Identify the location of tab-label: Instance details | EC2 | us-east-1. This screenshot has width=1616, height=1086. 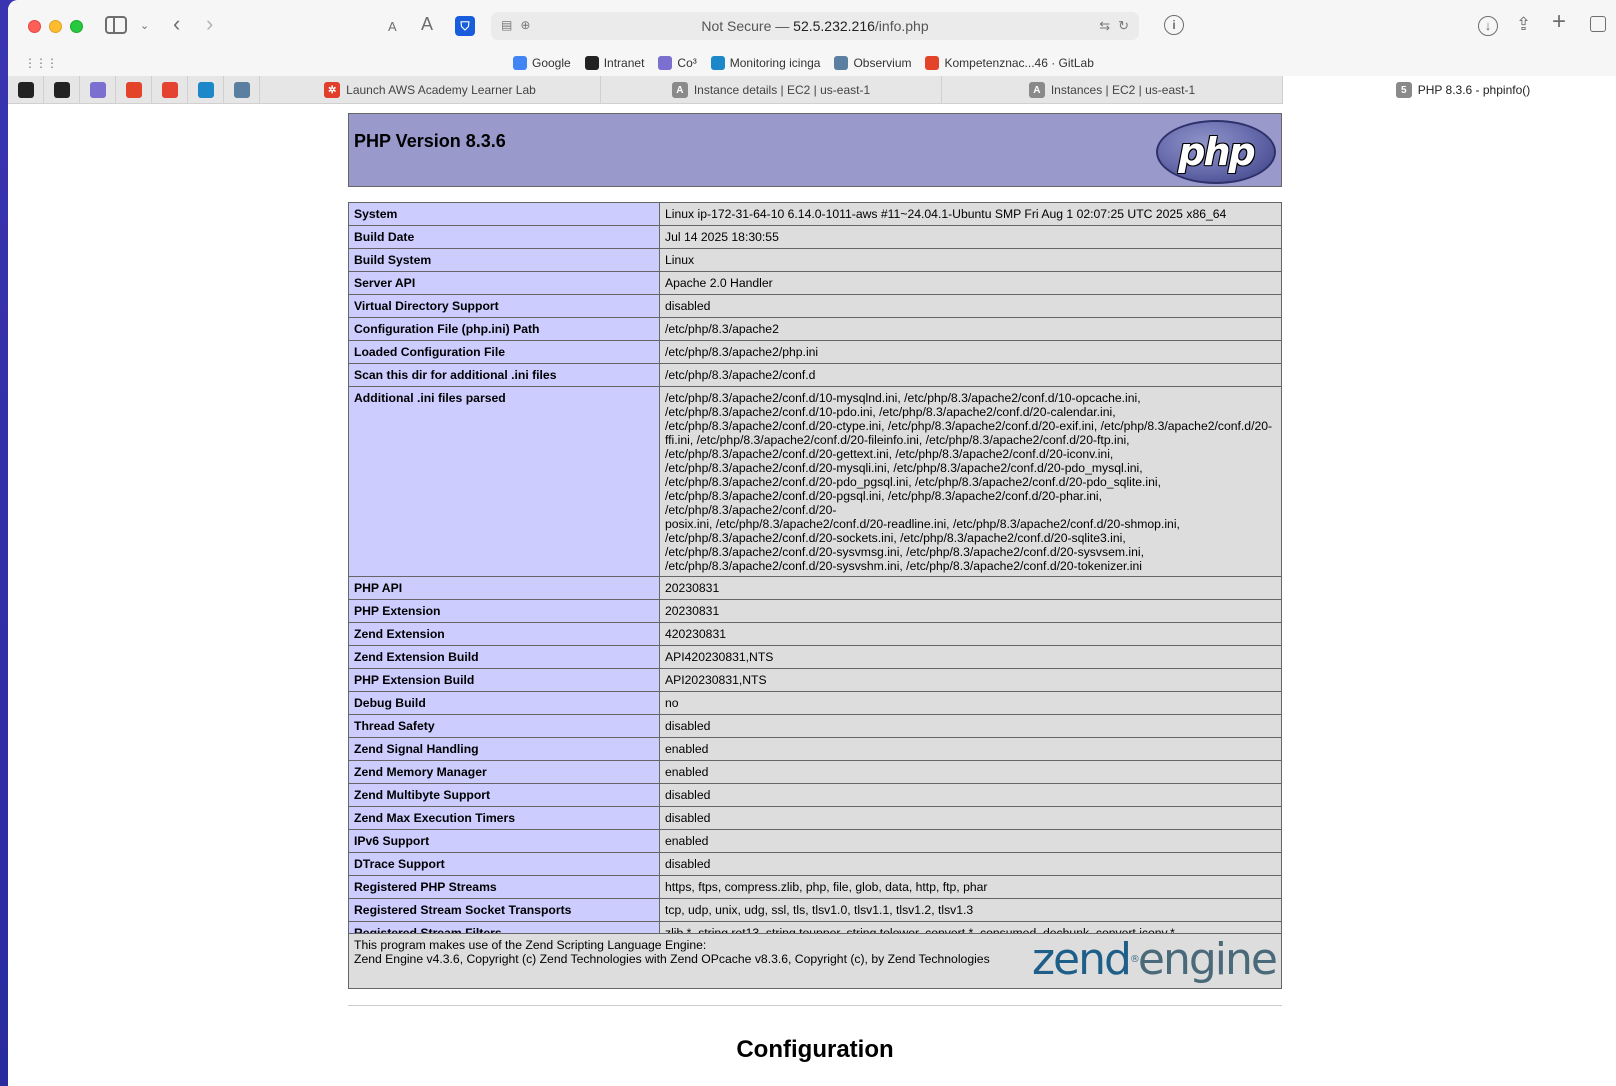
(782, 90).